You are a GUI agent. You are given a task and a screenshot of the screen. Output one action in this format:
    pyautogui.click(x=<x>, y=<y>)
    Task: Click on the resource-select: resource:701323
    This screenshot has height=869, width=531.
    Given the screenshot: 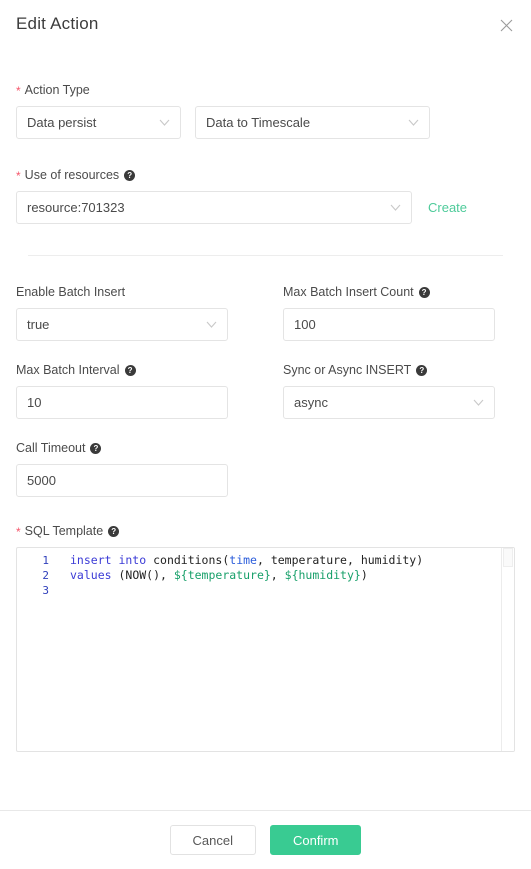 What is the action you would take?
    pyautogui.click(x=214, y=207)
    